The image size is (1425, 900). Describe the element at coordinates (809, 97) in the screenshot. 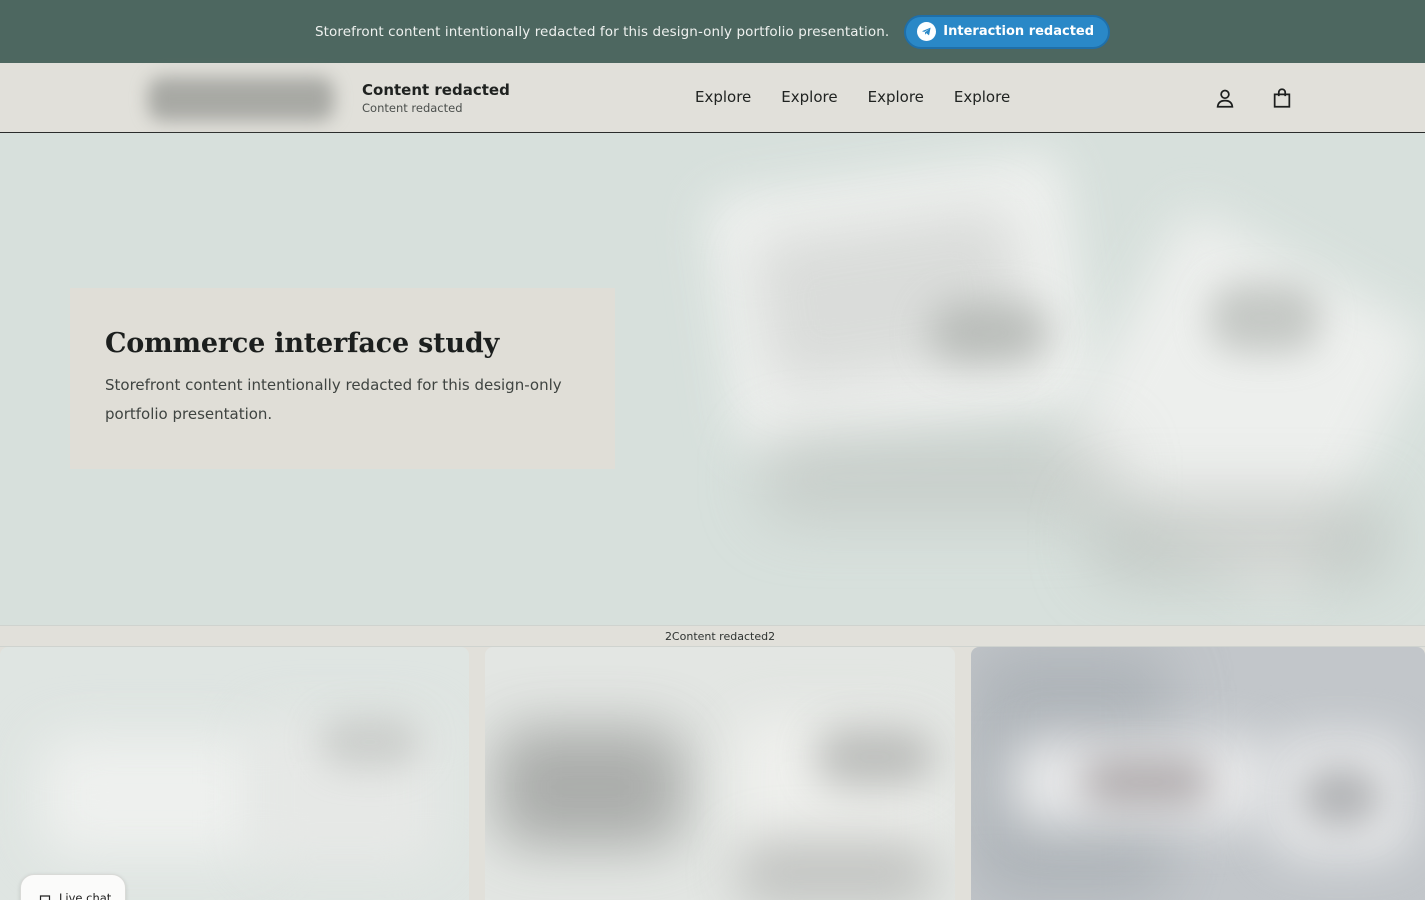

I see `nav-item-explore-2: Explore` at that location.